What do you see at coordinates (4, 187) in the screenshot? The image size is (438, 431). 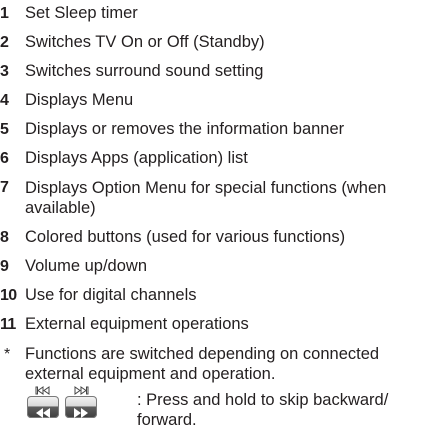 I see `item-number: 7` at bounding box center [4, 187].